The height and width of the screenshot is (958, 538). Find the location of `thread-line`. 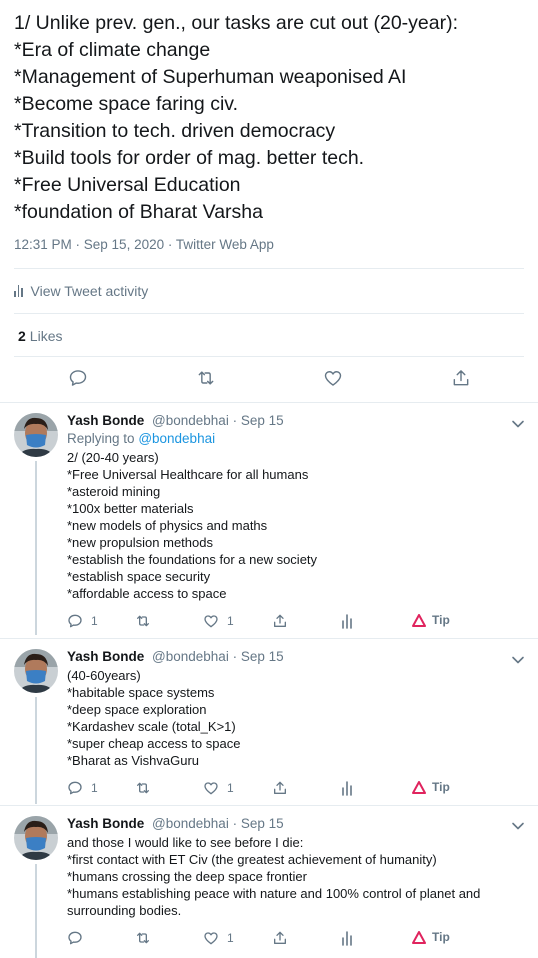

thread-line is located at coordinates (36, 548).